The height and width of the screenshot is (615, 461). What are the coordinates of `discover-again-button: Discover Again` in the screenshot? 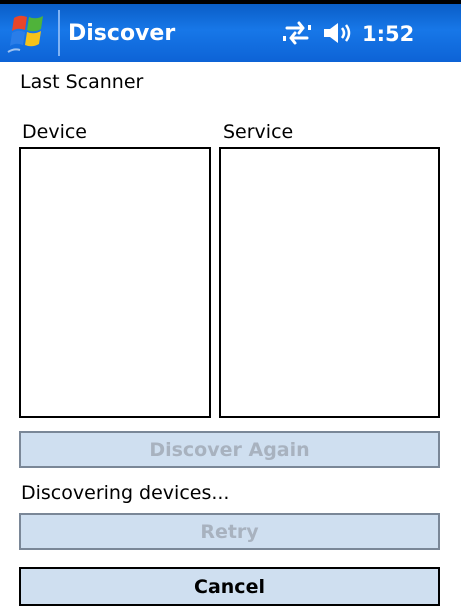 It's located at (229, 449).